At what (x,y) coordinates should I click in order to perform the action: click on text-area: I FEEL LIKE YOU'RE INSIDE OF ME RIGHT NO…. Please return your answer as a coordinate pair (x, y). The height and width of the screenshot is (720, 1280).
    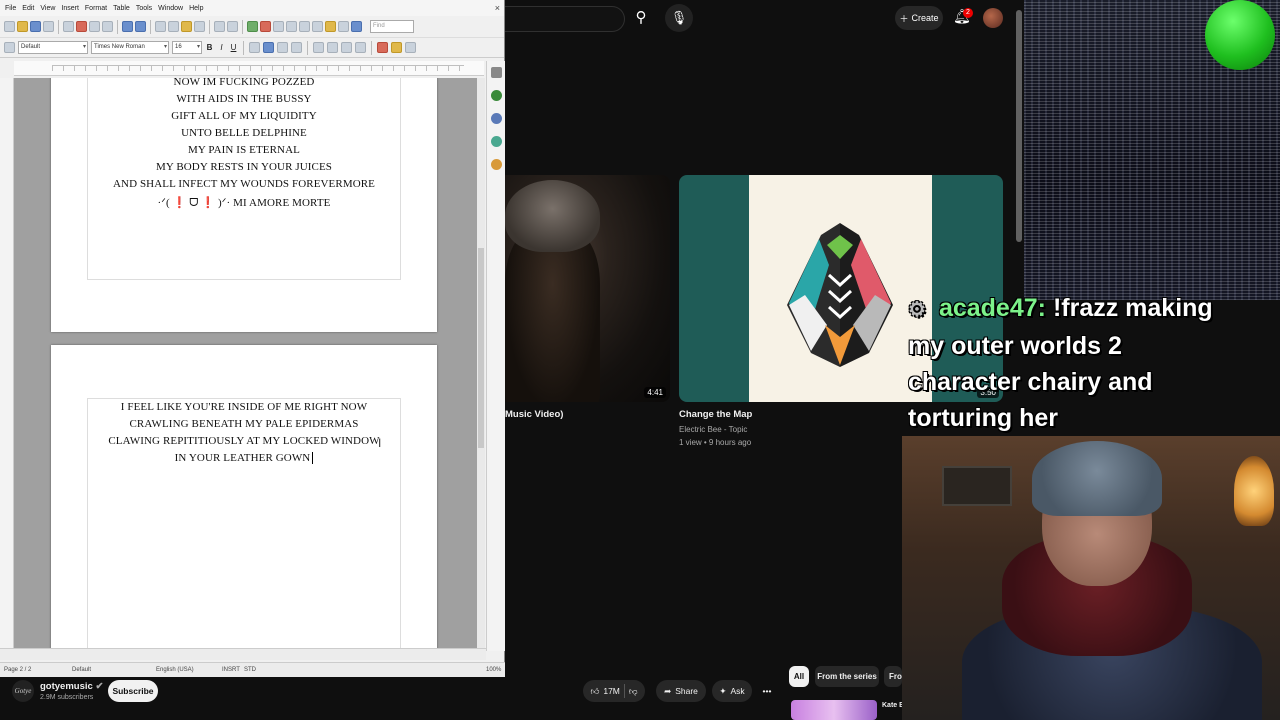
    Looking at the image, I should click on (244, 523).